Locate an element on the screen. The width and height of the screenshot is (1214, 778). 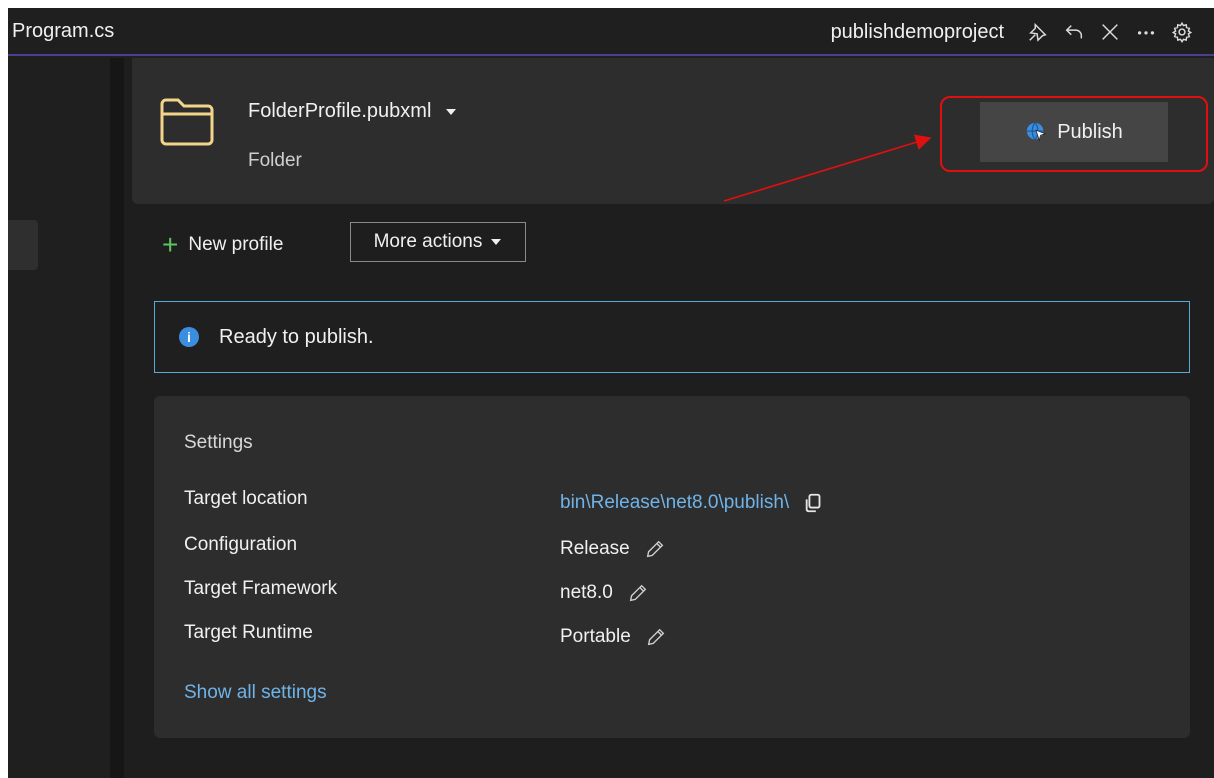
target-runtime-value: Portable is located at coordinates (595, 636).